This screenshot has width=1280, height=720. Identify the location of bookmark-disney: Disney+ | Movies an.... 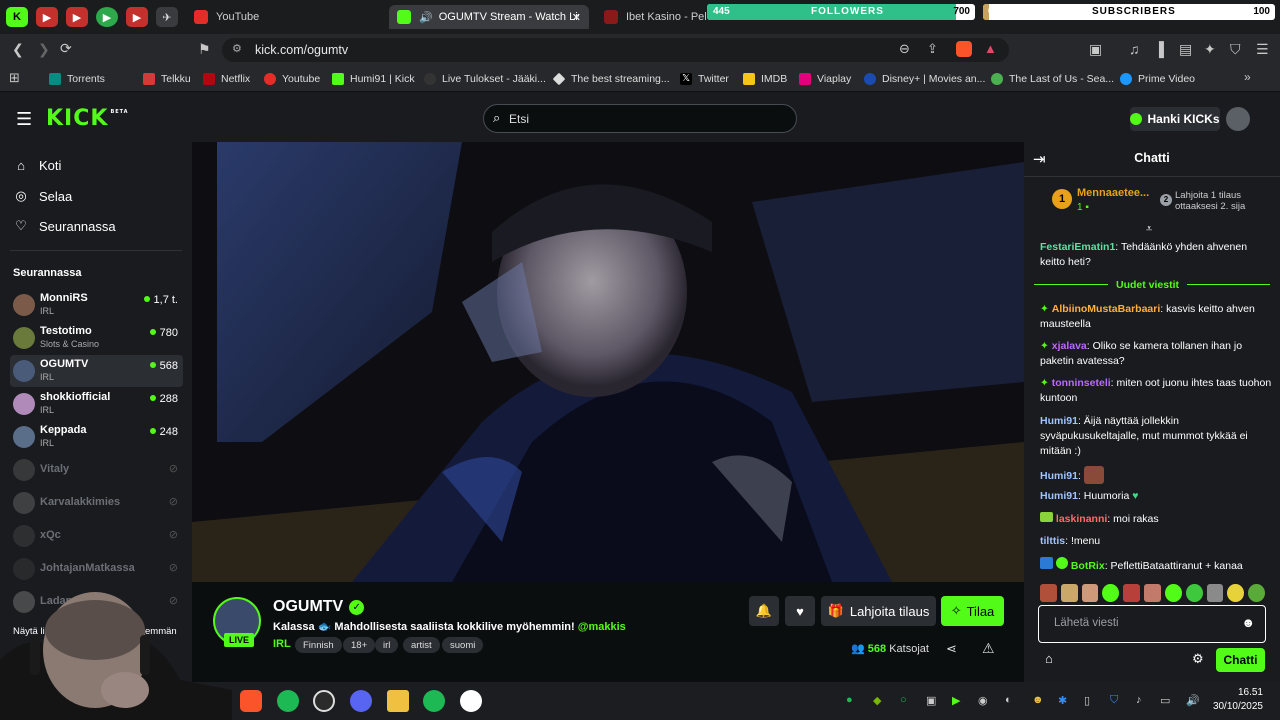
(924, 79).